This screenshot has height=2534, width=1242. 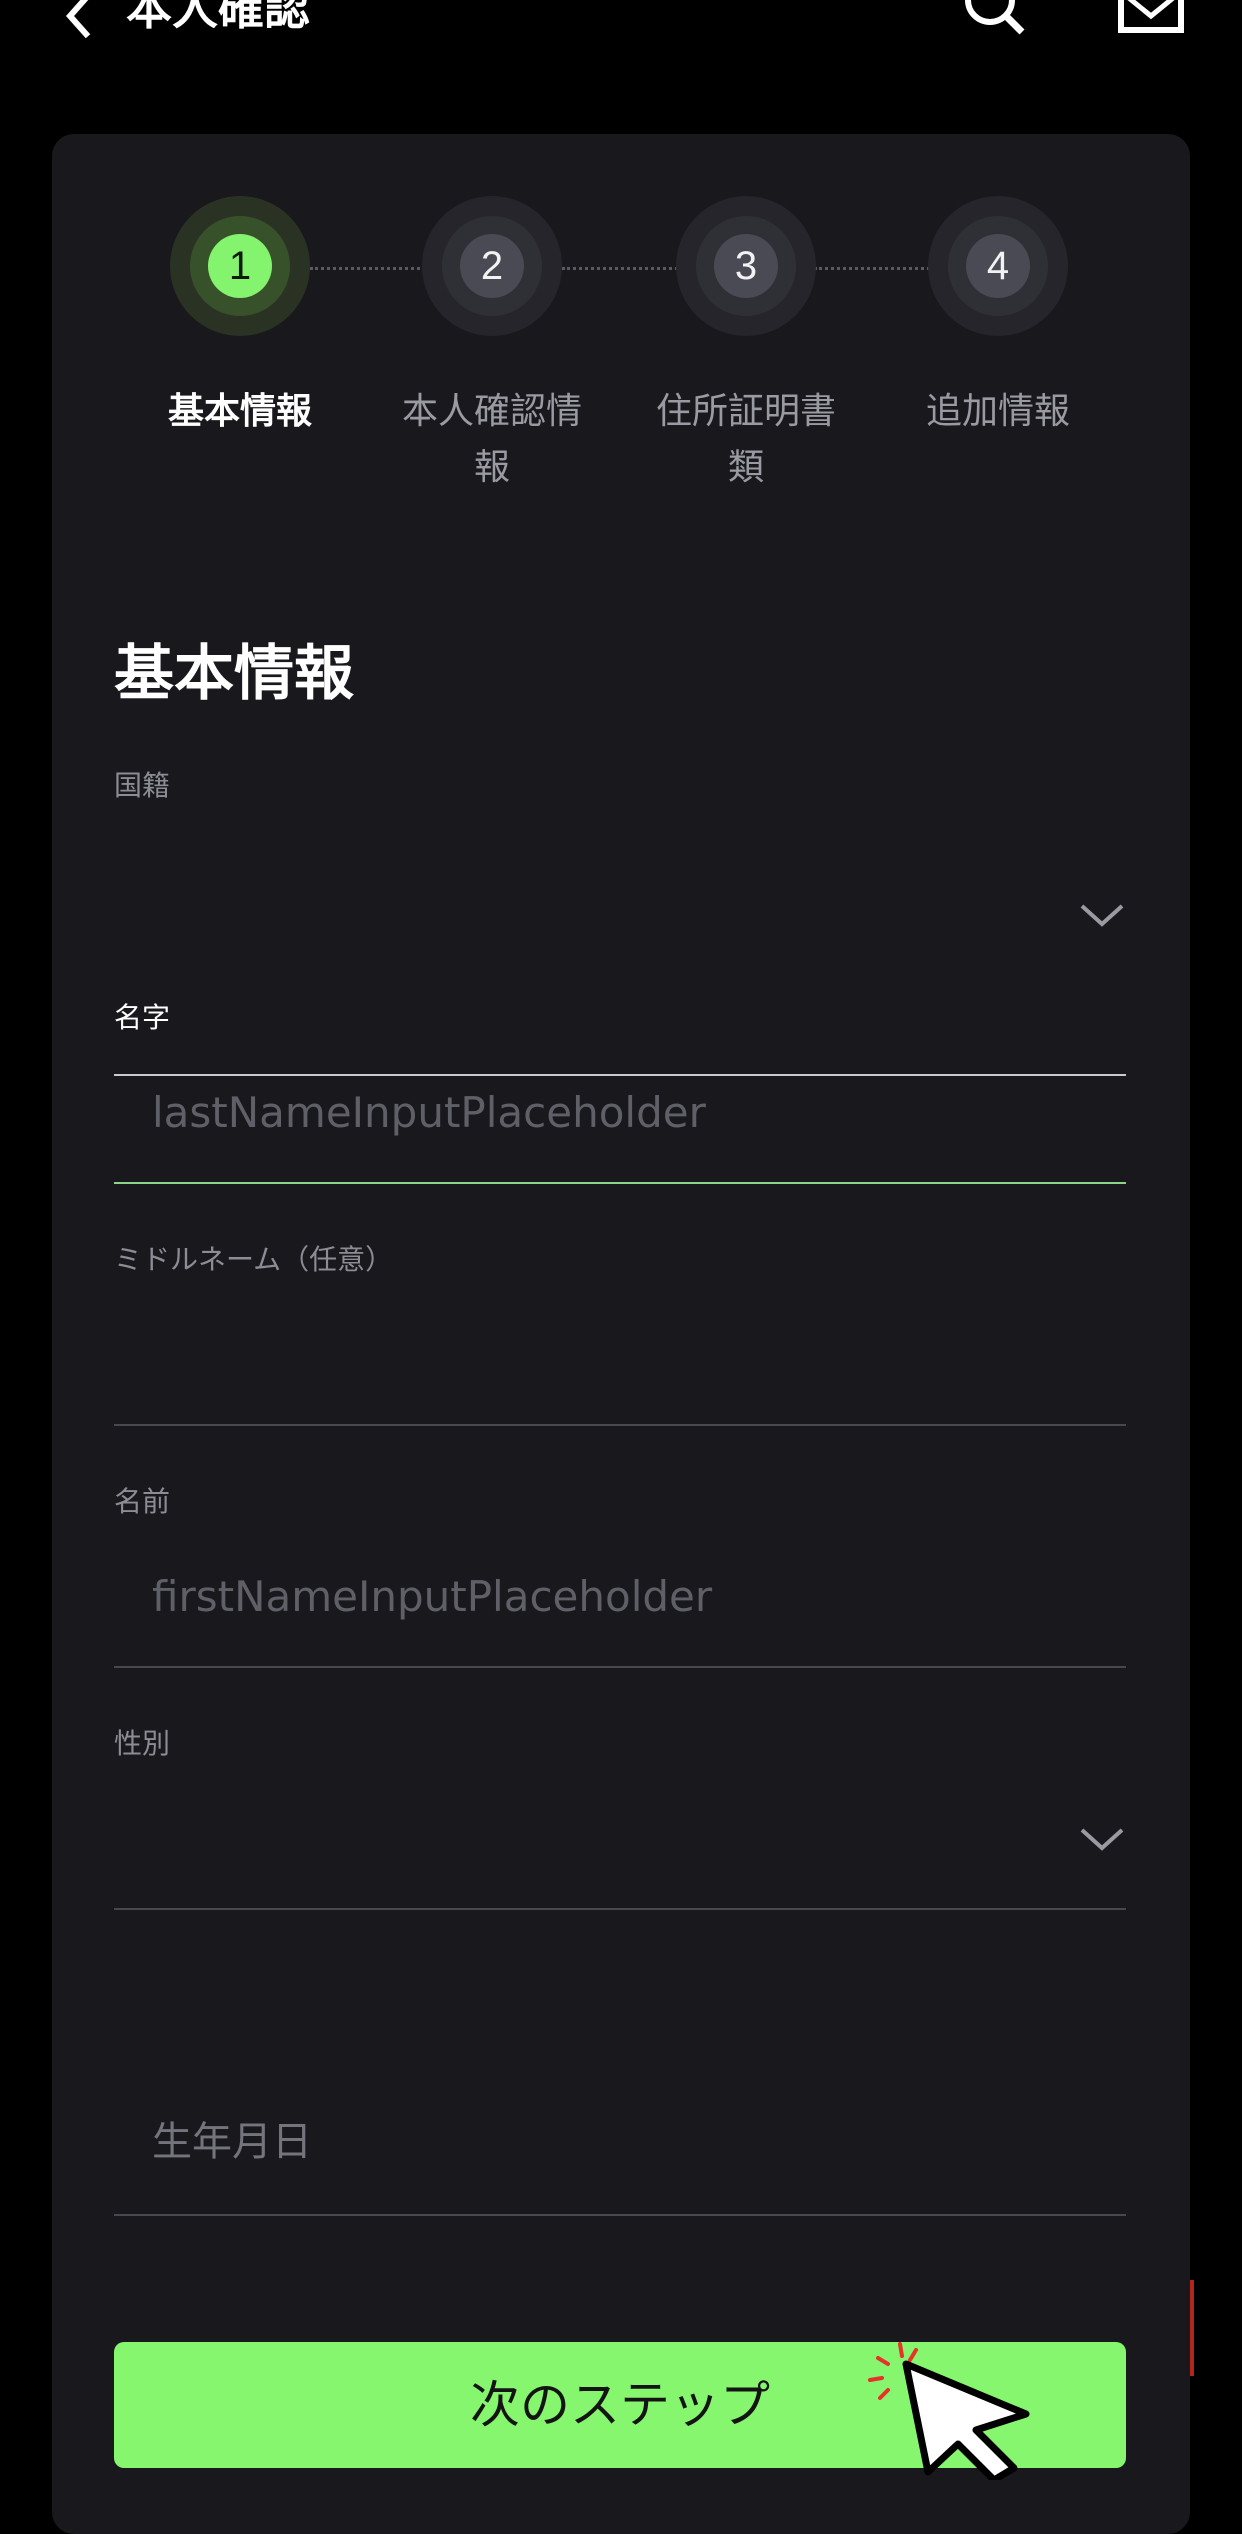 I want to click on step-number: 1, so click(x=240, y=266).